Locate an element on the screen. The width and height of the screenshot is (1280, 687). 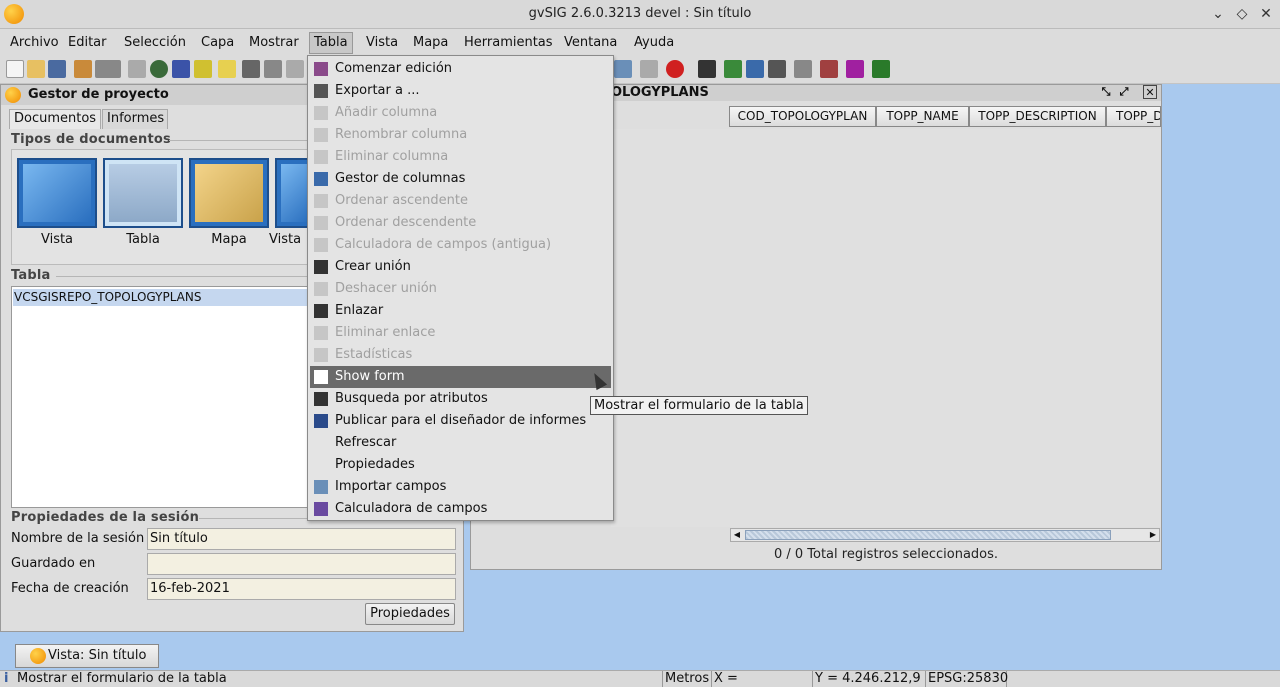
menu-item-label: Deshacer unión is located at coordinates (386, 288).